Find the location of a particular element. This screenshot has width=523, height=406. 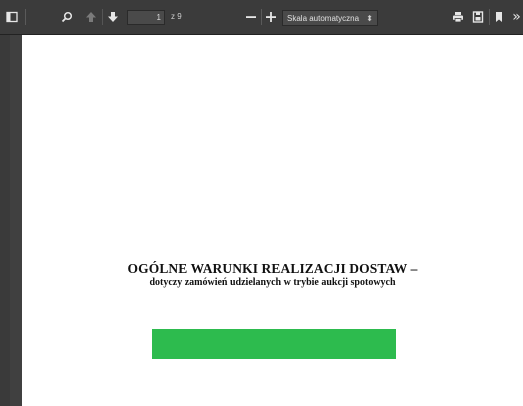

download-icon is located at coordinates (478, 17).